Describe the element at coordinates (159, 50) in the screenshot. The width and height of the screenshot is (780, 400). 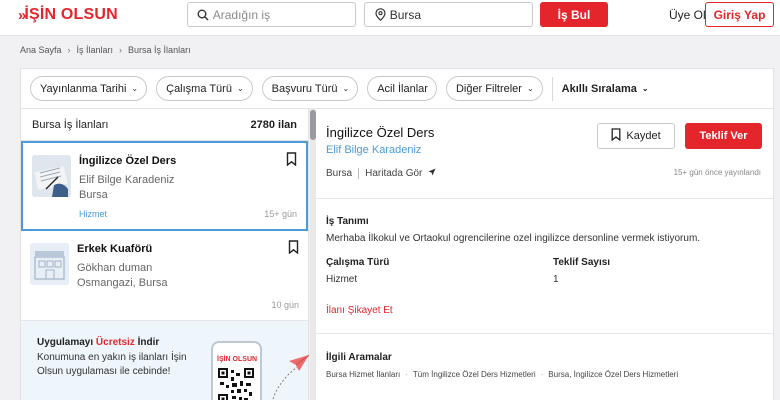
I see `breadcrumb-current: Bursa İş İlanları` at that location.